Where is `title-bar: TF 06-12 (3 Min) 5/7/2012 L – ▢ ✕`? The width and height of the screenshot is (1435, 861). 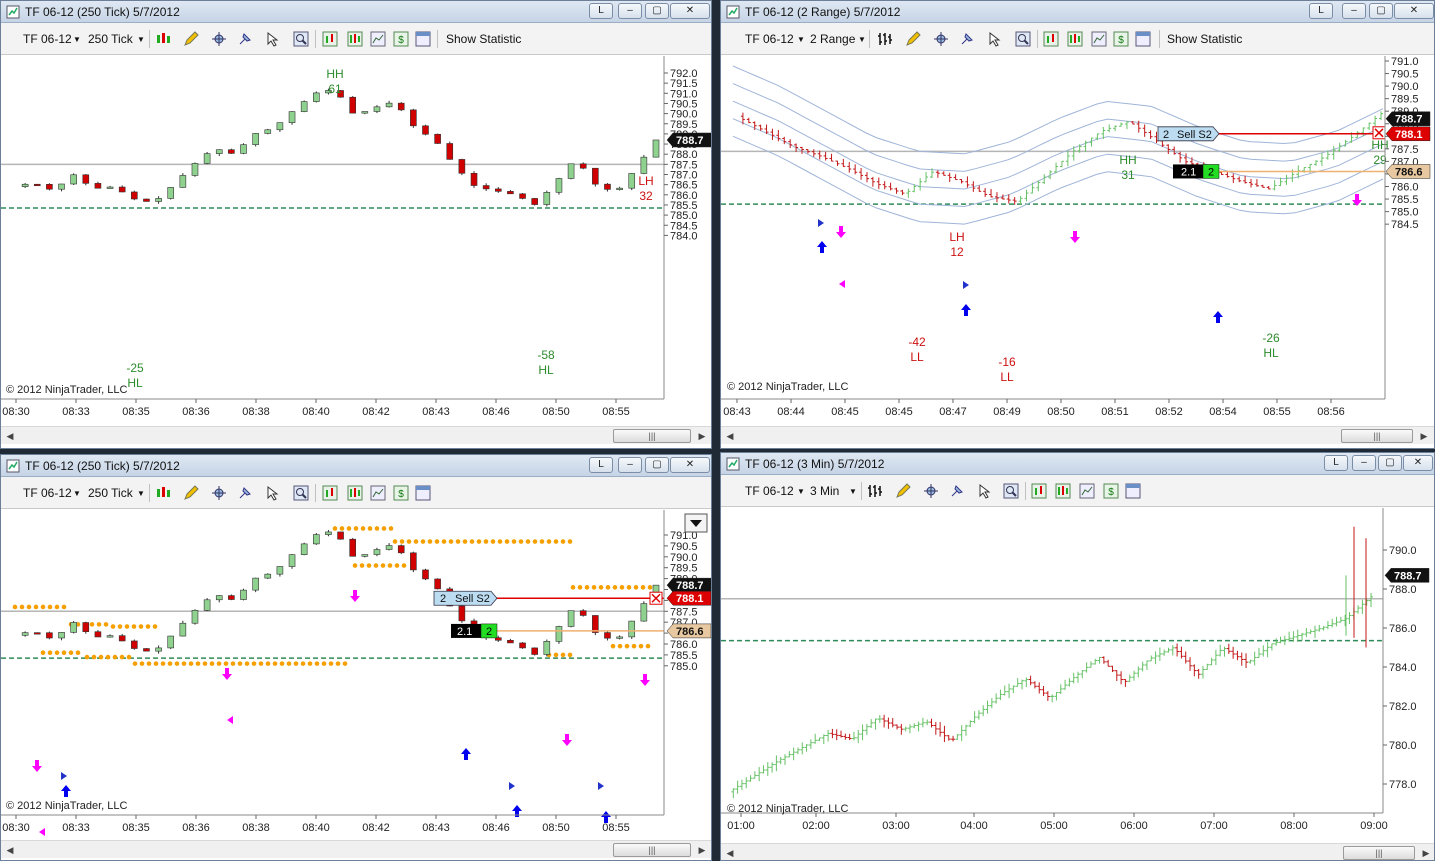
title-bar: TF 06-12 (3 Min) 5/7/2012 L – ▢ ✕ is located at coordinates (1077, 464).